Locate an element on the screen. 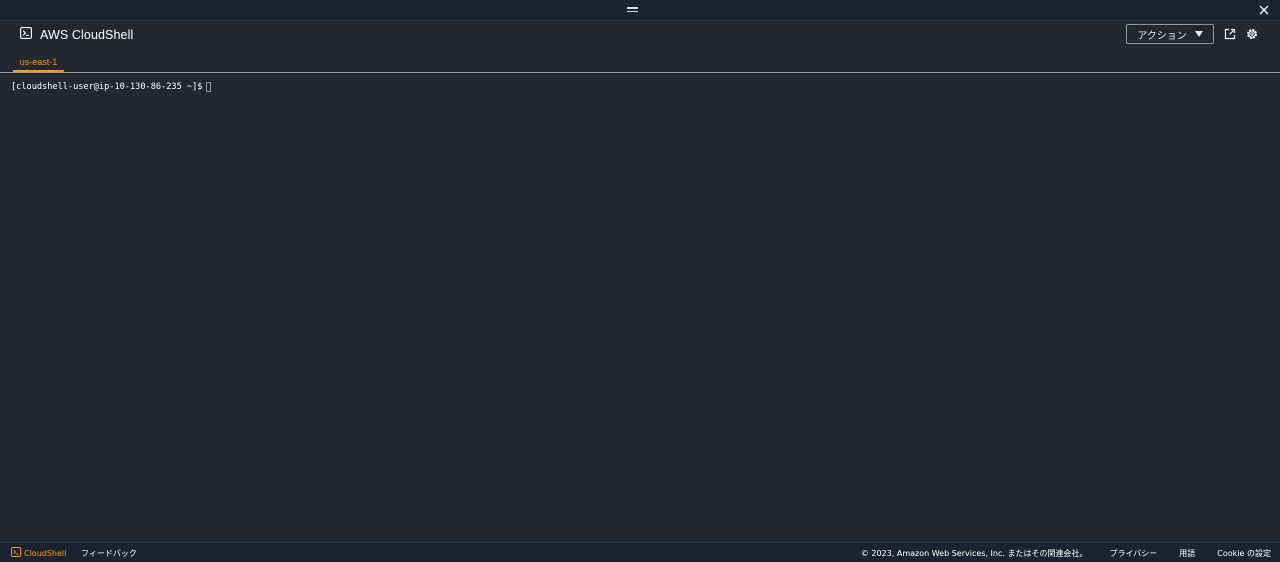 Image resolution: width=1280 pixels, height=562 pixels. footer-brand-label: CloudShell is located at coordinates (45, 553).